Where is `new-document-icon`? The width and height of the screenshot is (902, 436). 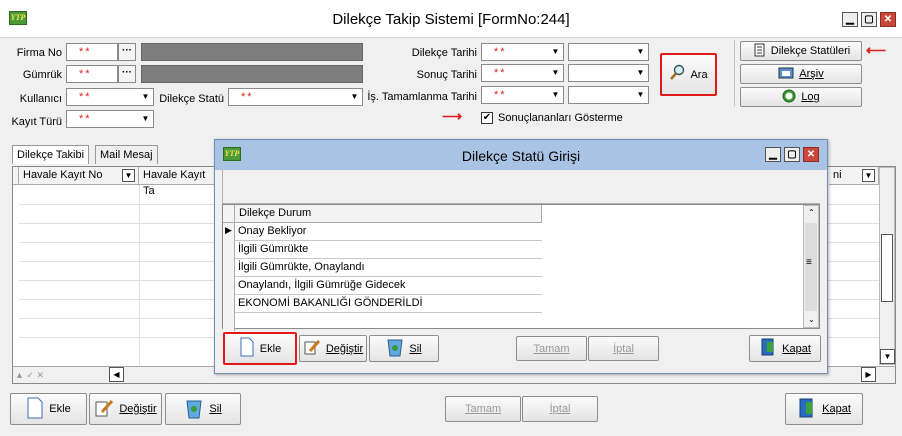
new-document-icon is located at coordinates (247, 348).